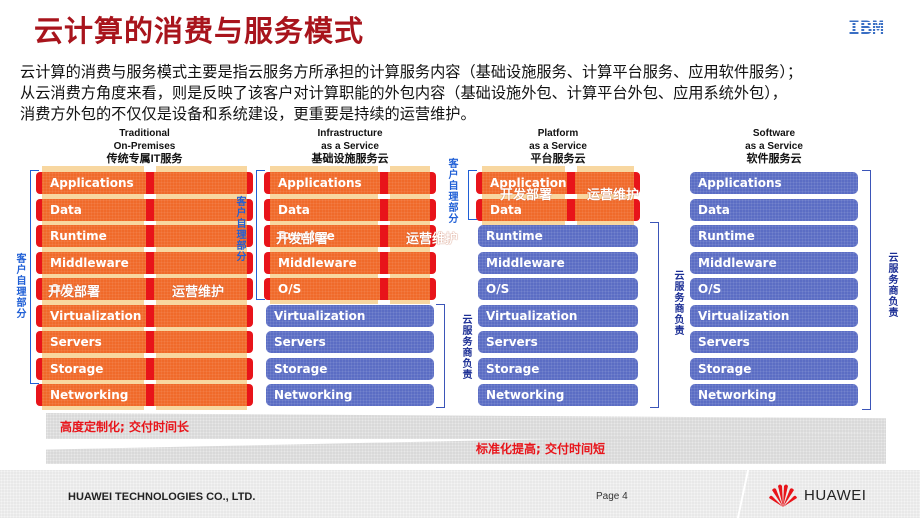 The height and width of the screenshot is (518, 920). Describe the element at coordinates (144, 159) in the screenshot. I see `heading-line: 传统专属IT服务` at that location.